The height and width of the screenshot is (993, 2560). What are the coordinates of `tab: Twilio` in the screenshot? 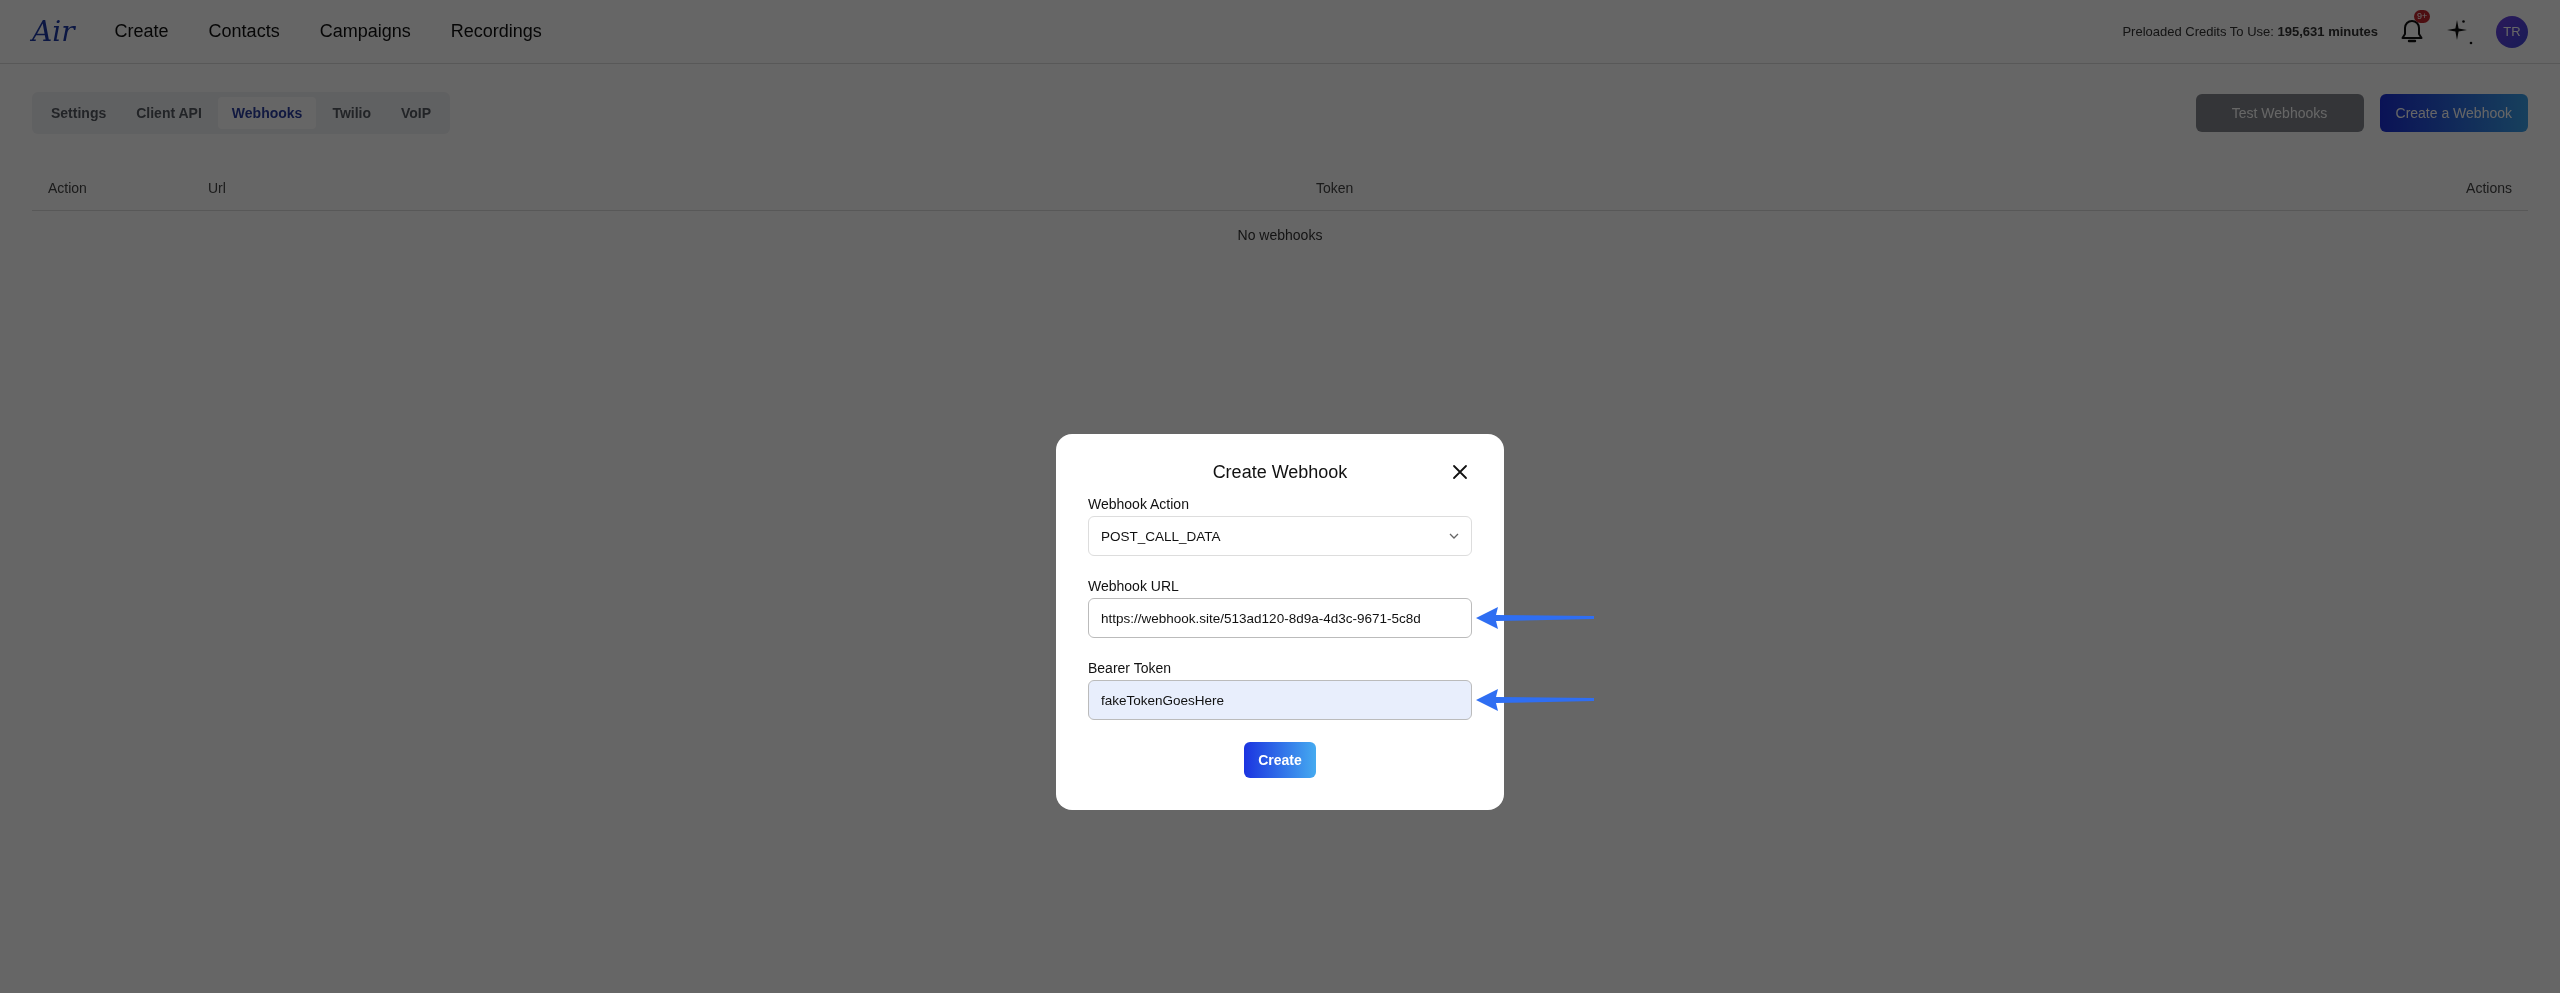 It's located at (351, 113).